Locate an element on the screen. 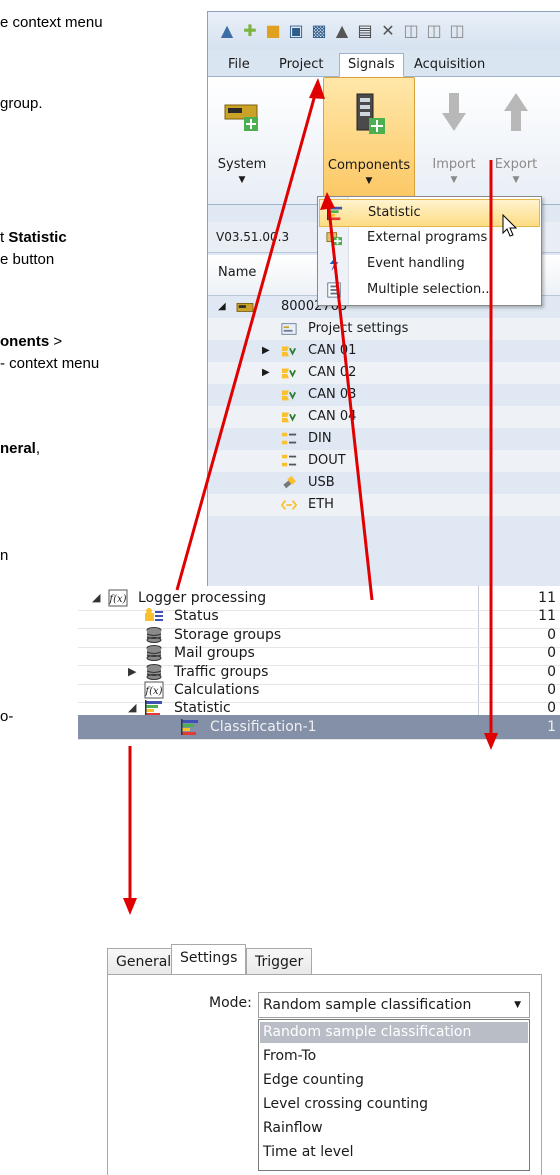 The width and height of the screenshot is (560, 1175). tree-row-label: DIN is located at coordinates (320, 438).